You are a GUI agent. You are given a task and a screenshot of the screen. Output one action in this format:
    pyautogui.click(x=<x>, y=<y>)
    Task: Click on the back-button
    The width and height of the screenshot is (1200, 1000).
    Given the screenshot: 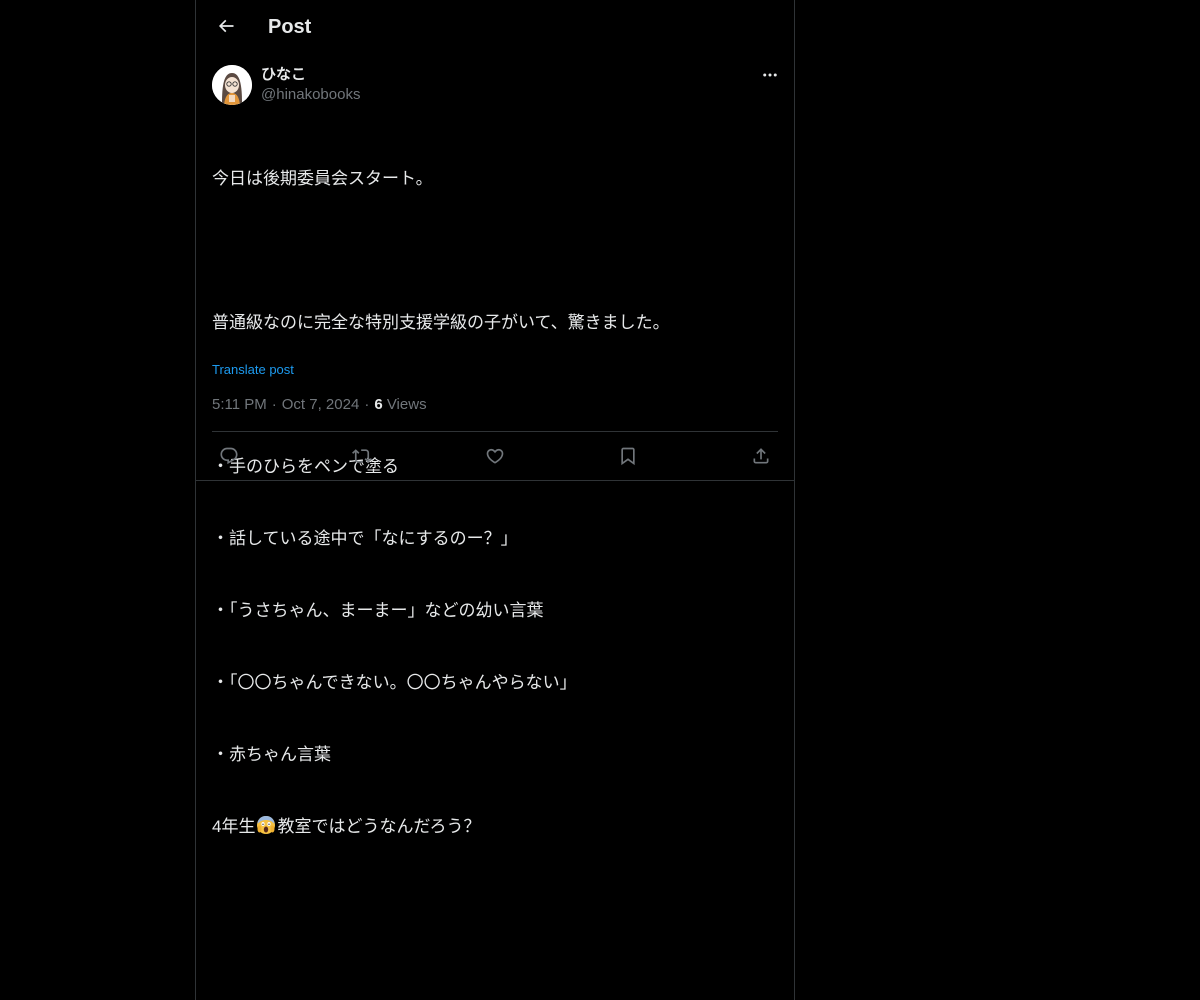 What is the action you would take?
    pyautogui.click(x=226, y=26)
    